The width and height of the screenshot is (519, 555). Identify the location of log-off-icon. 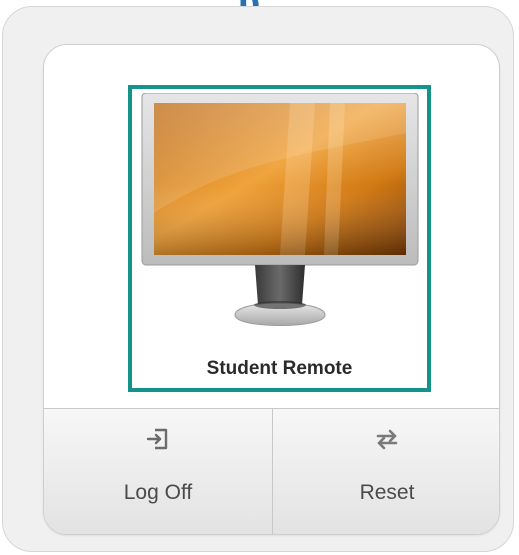
(157, 439).